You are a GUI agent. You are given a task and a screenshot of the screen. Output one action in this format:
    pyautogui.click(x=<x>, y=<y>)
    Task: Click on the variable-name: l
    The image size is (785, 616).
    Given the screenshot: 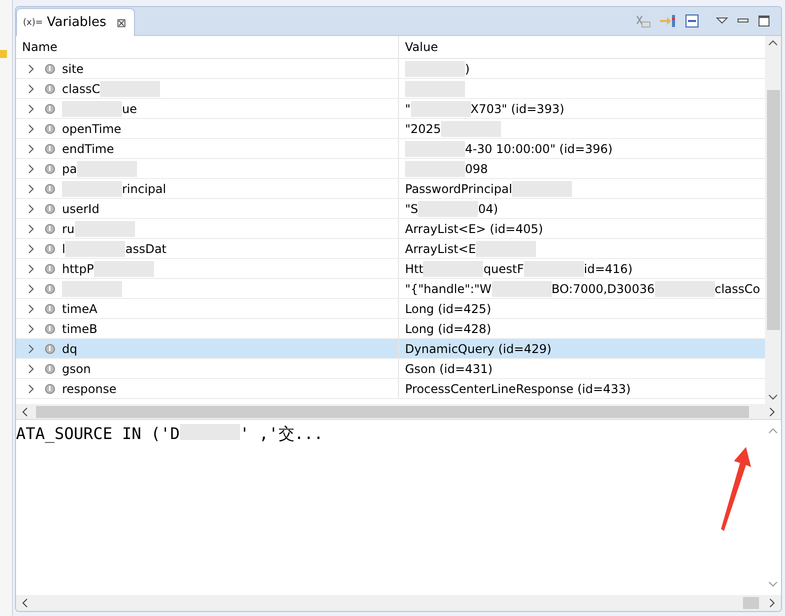 What is the action you would take?
    pyautogui.click(x=64, y=249)
    